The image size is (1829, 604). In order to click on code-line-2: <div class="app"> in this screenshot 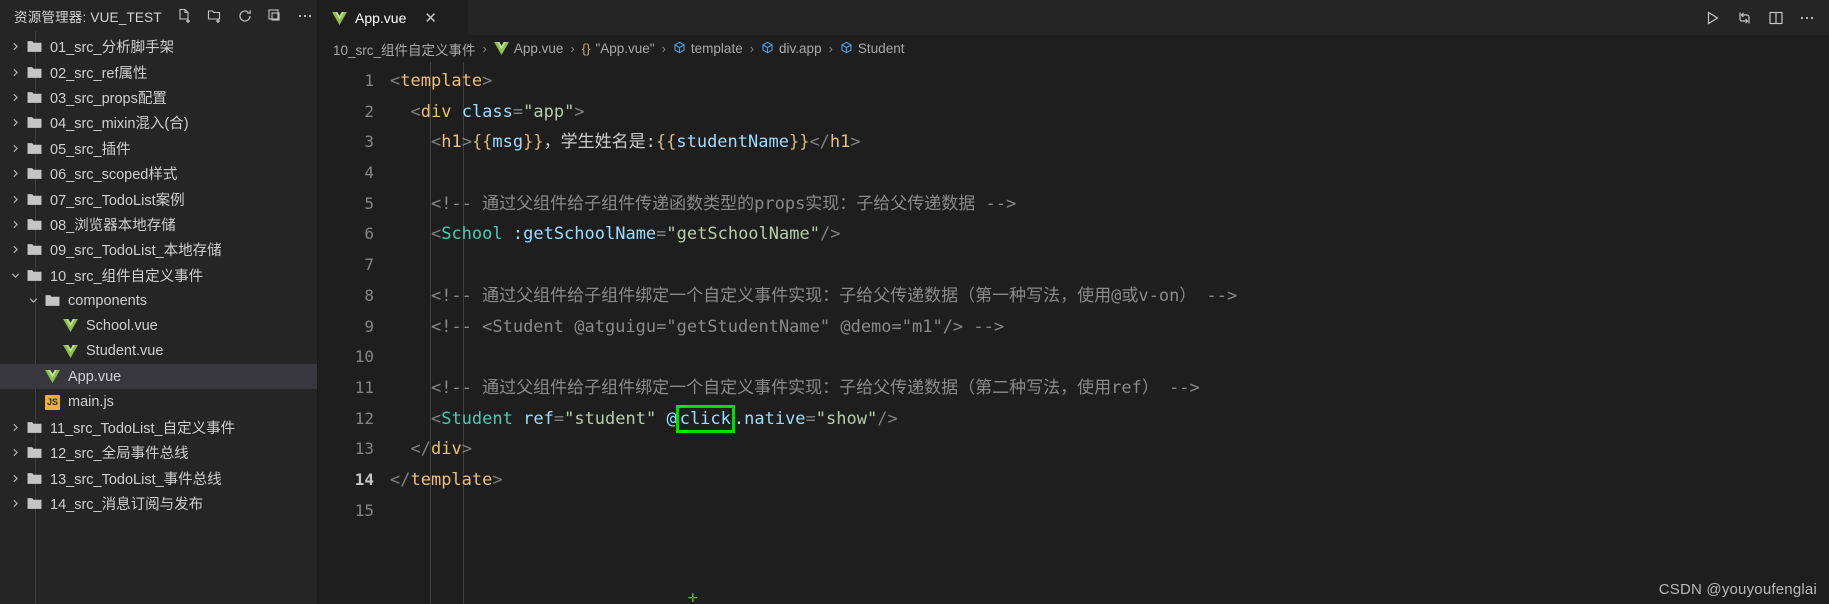, I will do `click(1109, 112)`.